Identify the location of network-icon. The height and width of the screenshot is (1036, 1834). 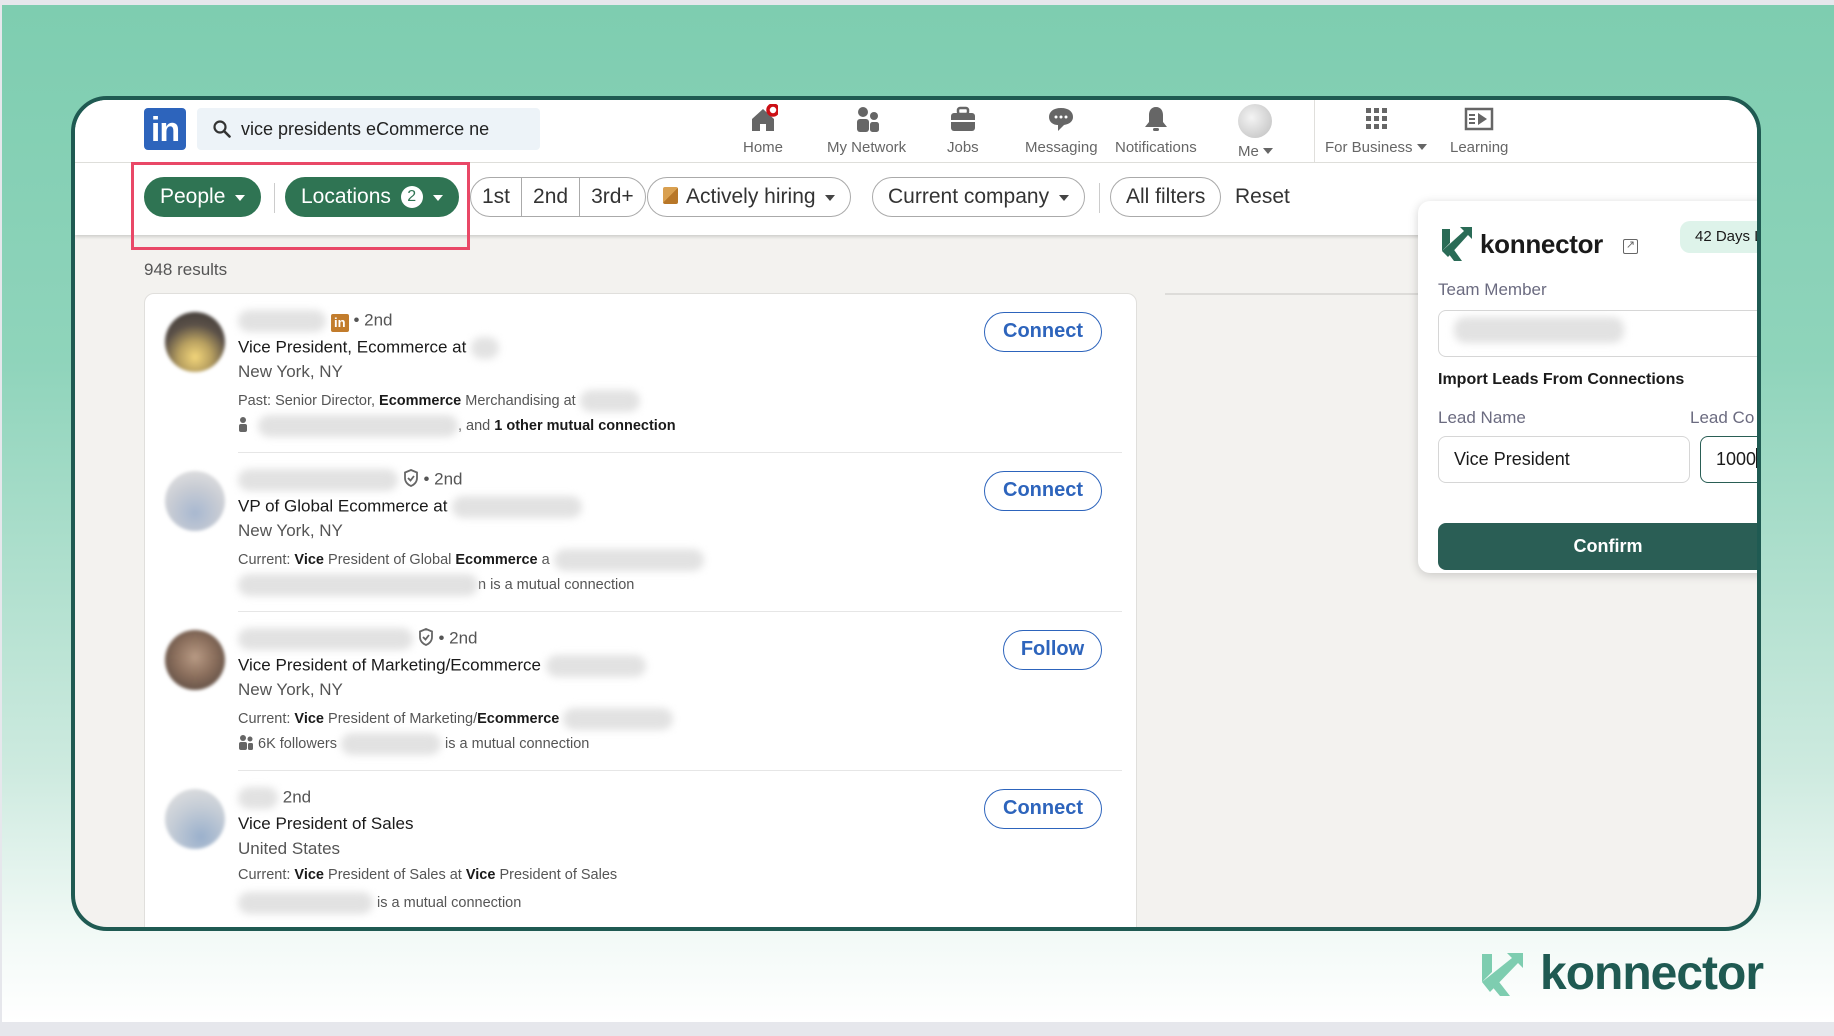
(867, 119).